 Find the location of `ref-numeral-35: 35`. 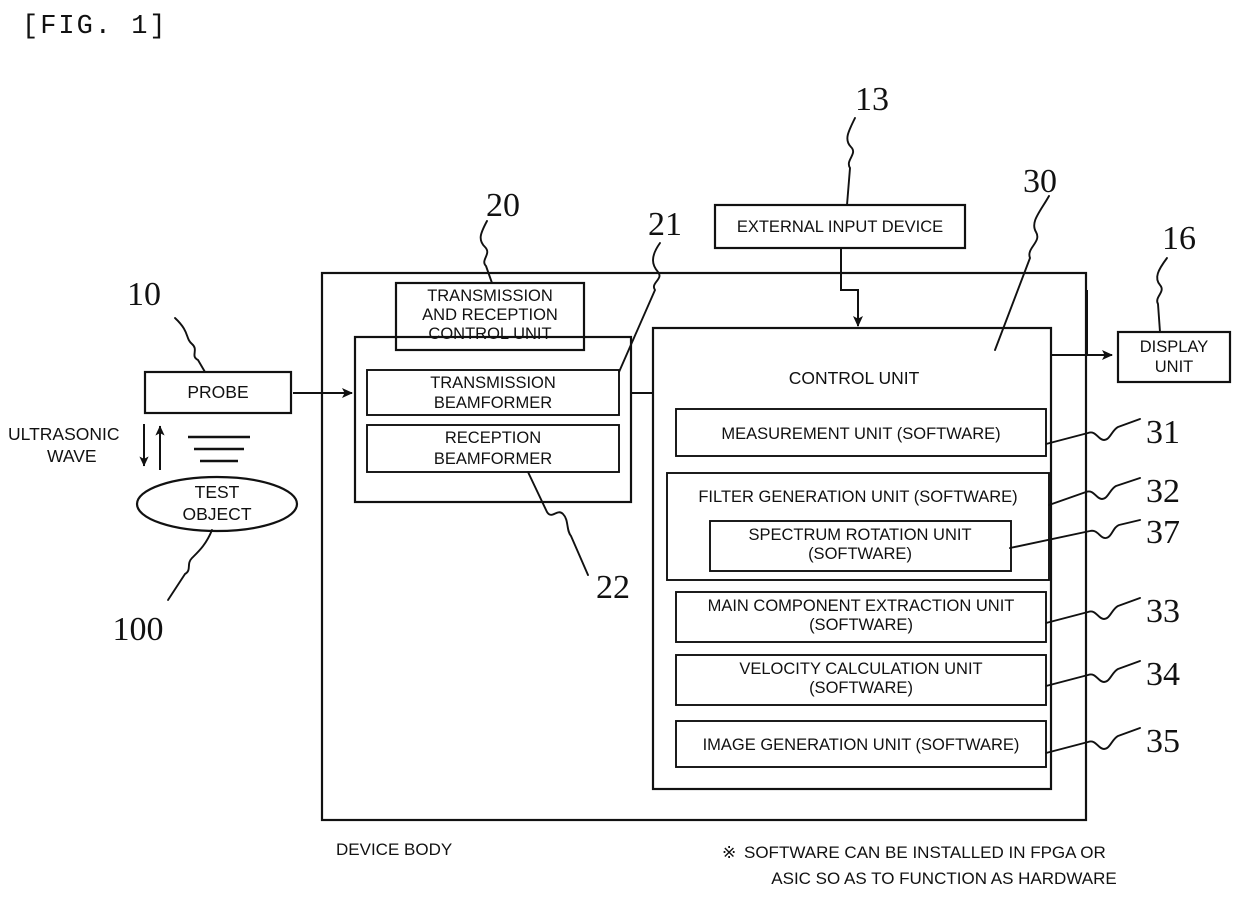

ref-numeral-35: 35 is located at coordinates (1163, 741).